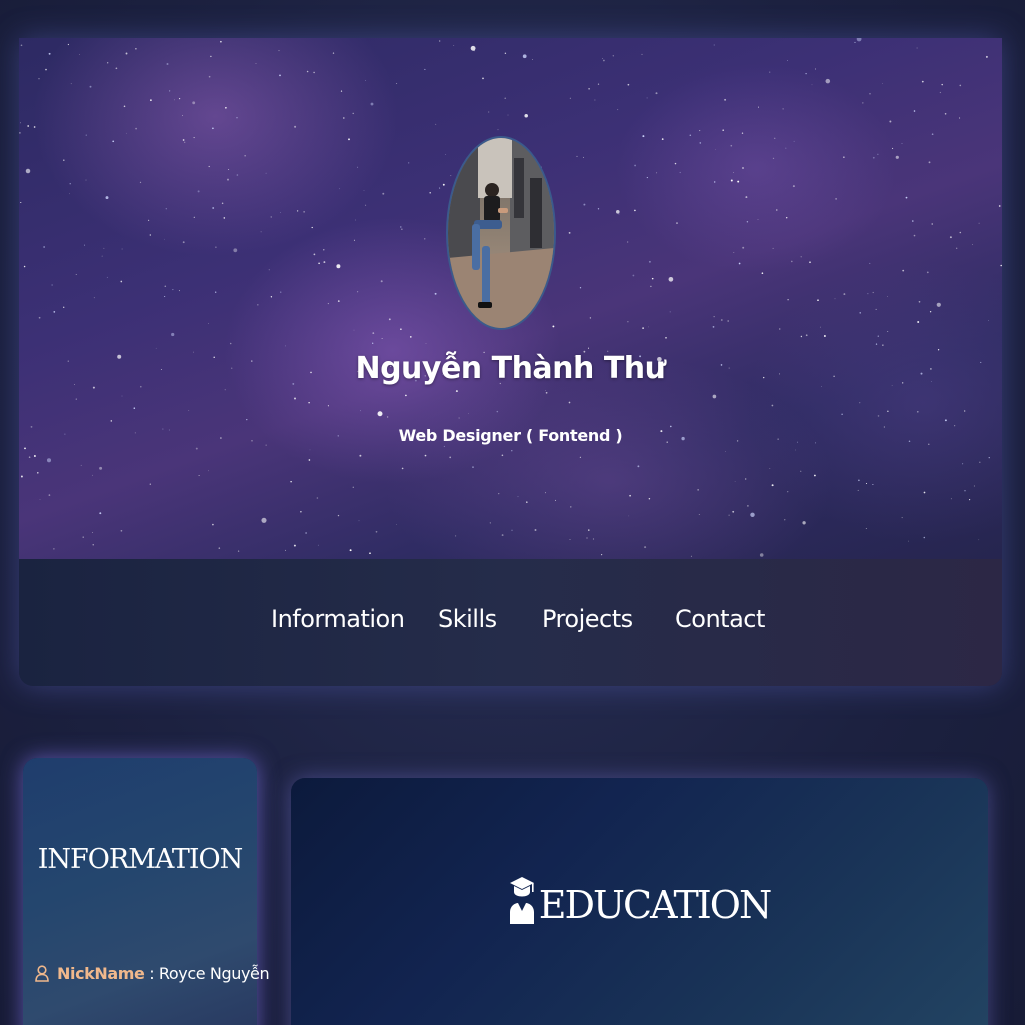 This screenshot has width=1025, height=1025. What do you see at coordinates (720, 619) in the screenshot?
I see `nav-item-contact: Contact` at bounding box center [720, 619].